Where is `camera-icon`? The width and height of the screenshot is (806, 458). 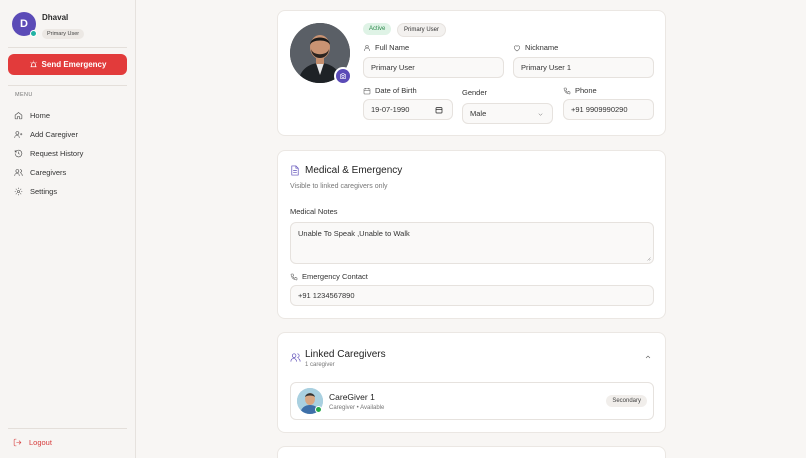 camera-icon is located at coordinates (343, 76).